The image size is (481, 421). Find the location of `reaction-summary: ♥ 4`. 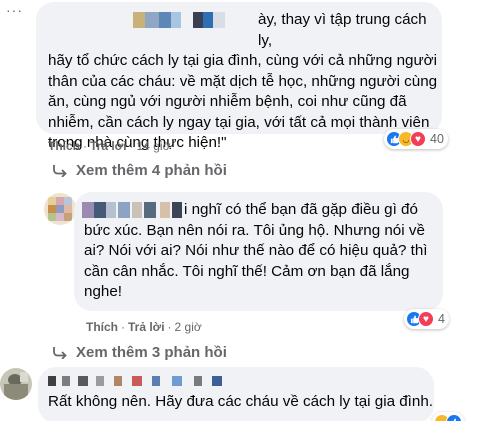

reaction-summary: ♥ 4 is located at coordinates (426, 319).